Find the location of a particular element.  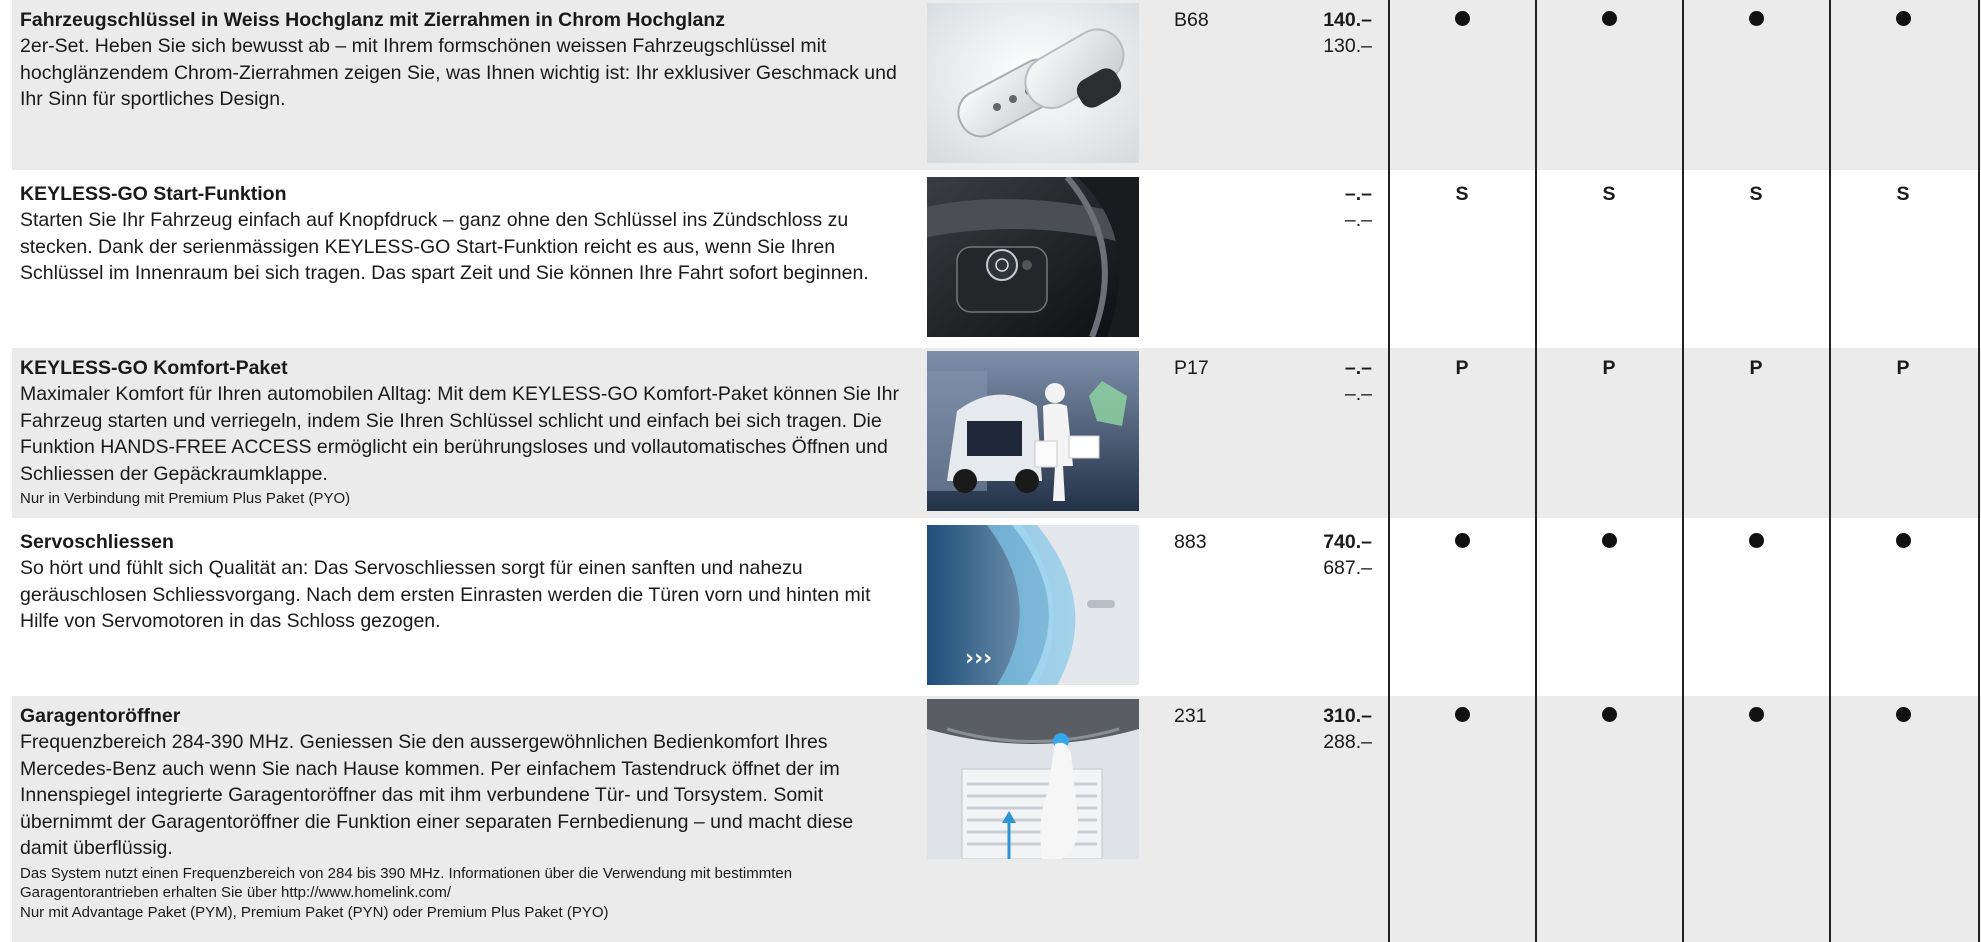

availability-col-4: S is located at coordinates (1903, 194).